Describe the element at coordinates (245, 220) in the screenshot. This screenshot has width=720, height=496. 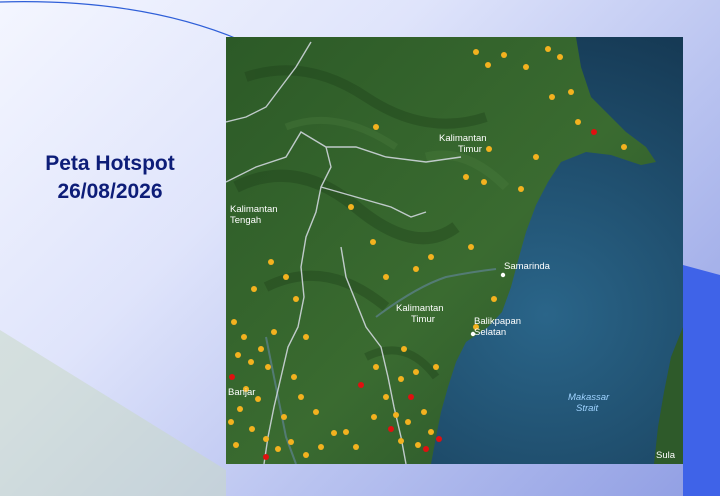
I see `label-kalteng-2: Tengah` at that location.